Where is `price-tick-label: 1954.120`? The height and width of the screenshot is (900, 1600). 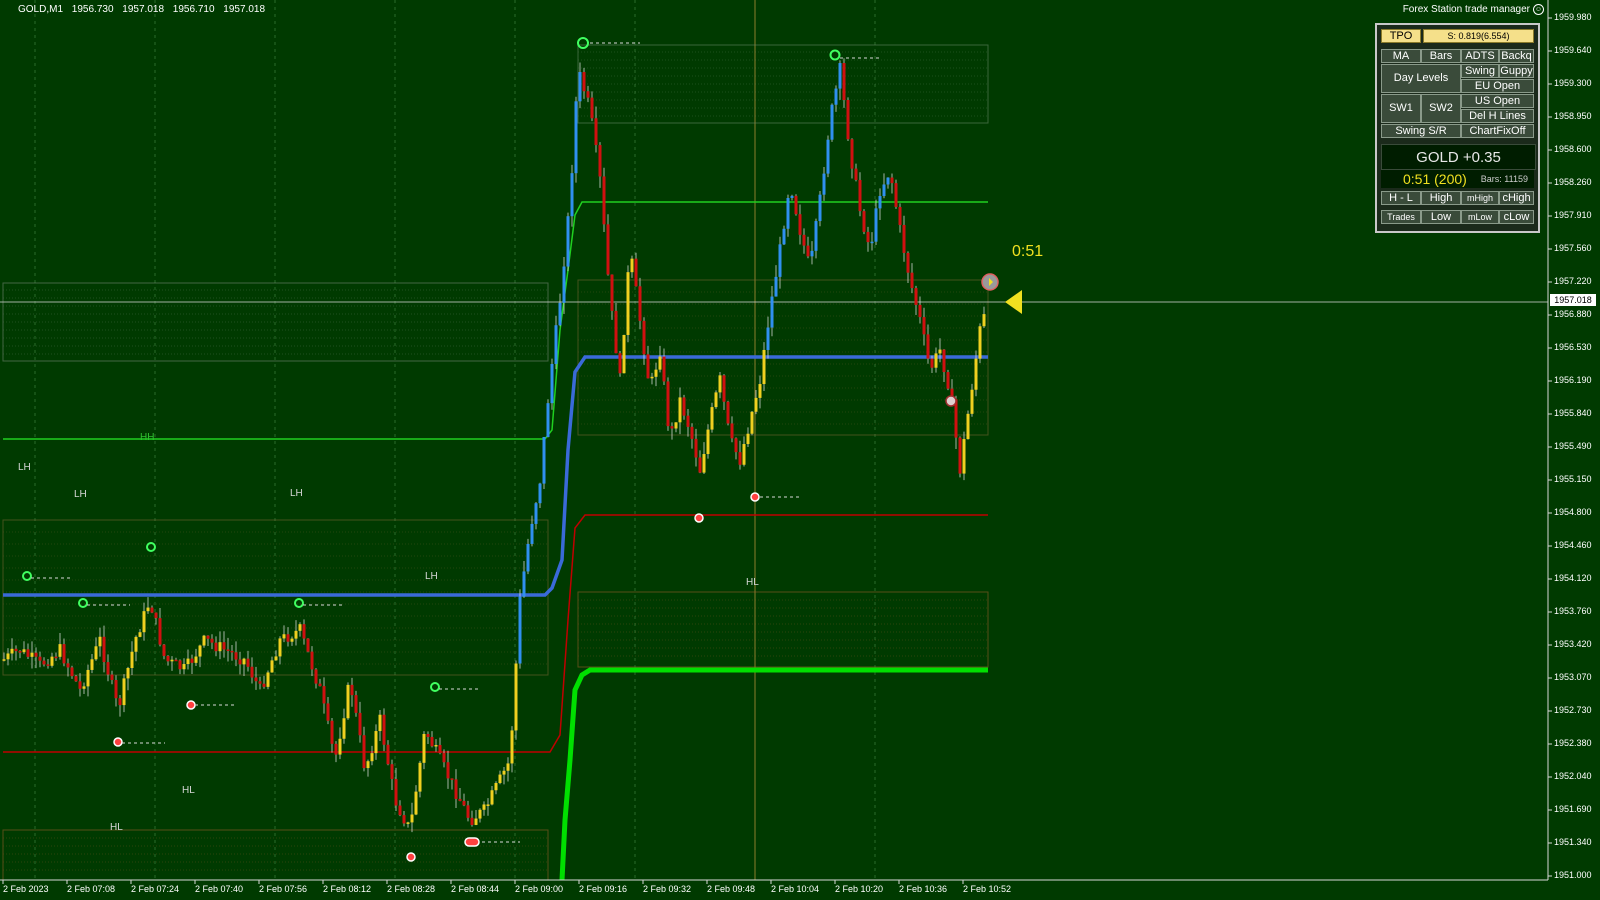 price-tick-label: 1954.120 is located at coordinates (1573, 578).